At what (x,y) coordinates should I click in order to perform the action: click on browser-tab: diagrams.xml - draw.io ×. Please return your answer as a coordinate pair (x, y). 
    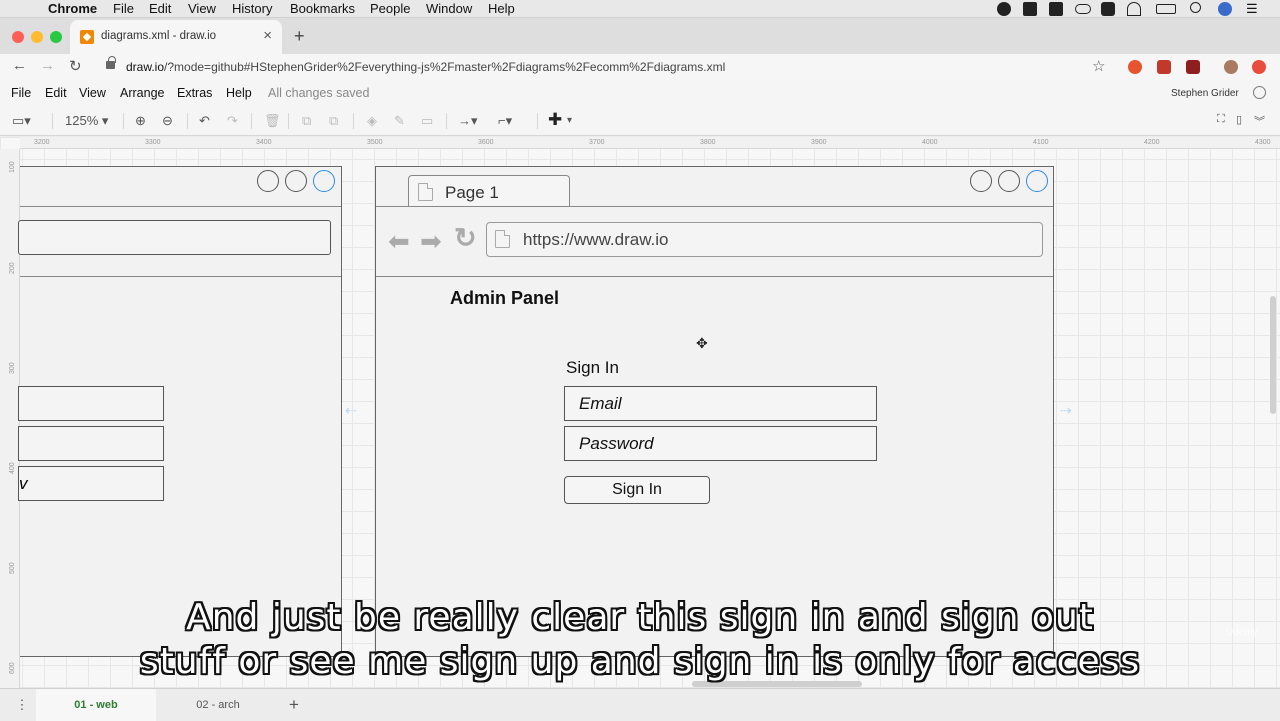
    Looking at the image, I should click on (176, 37).